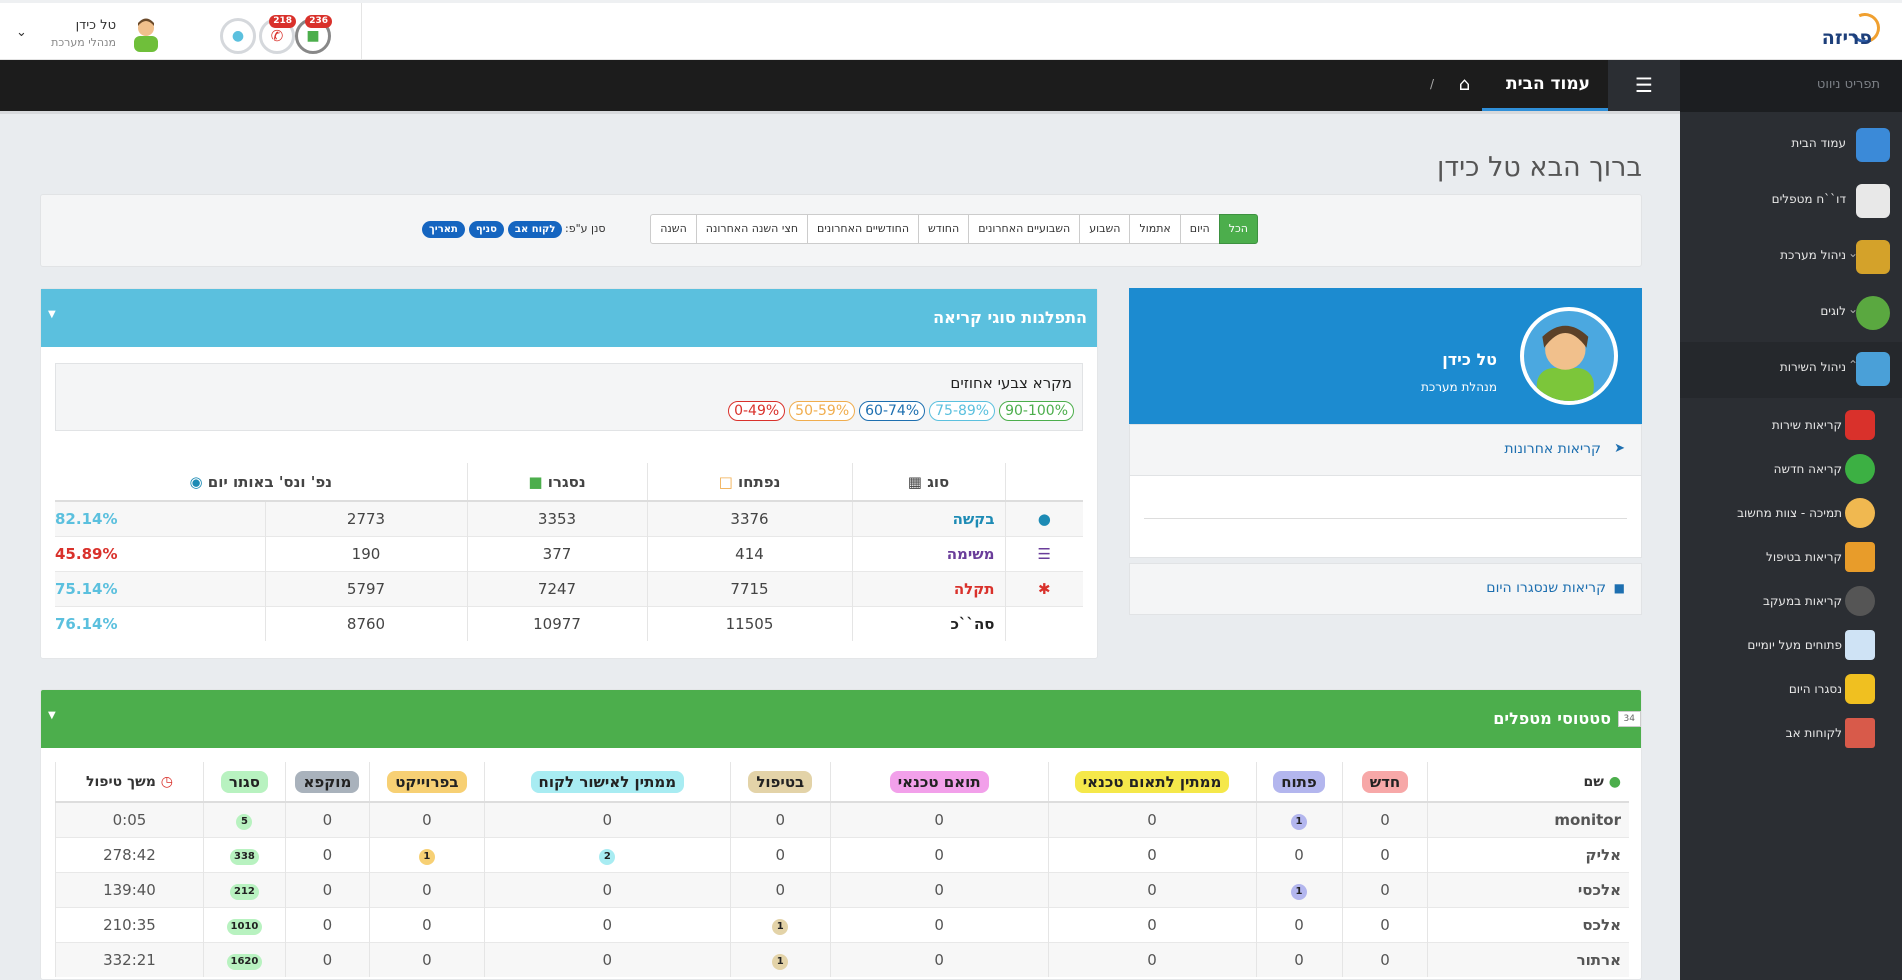  What do you see at coordinates (244, 924) in the screenshot?
I see `table-cell: 1010` at bounding box center [244, 924].